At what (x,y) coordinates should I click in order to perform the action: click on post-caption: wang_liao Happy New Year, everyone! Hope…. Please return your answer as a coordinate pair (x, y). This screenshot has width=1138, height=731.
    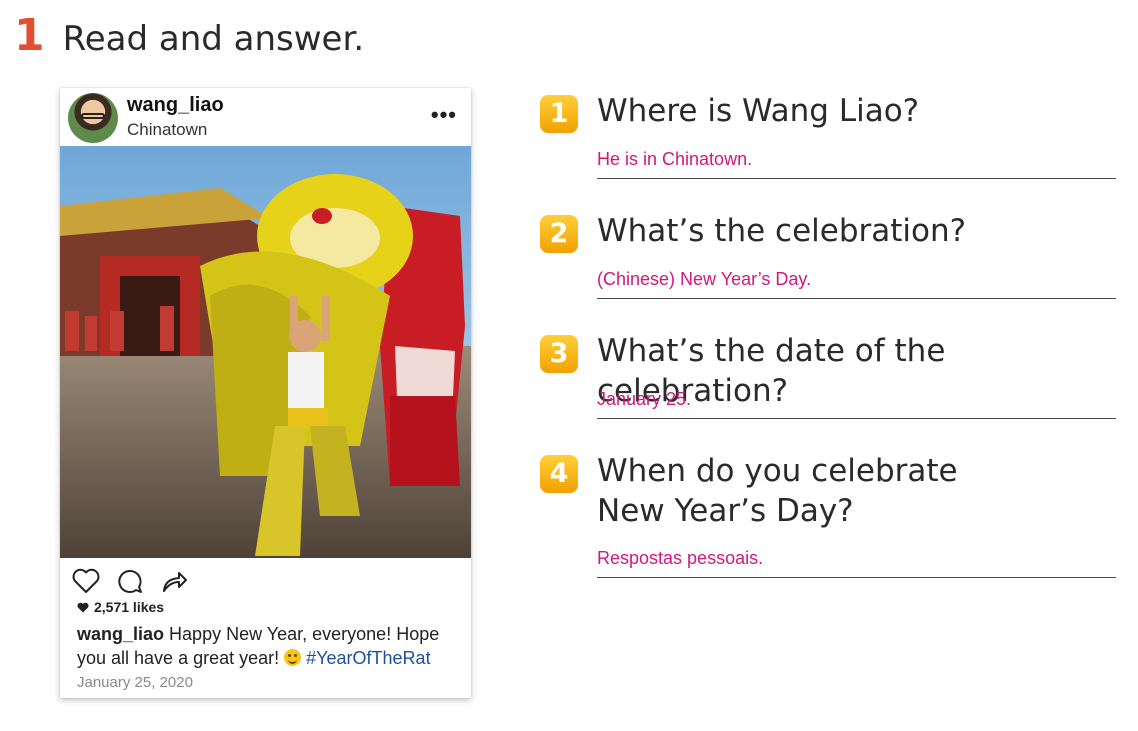
    Looking at the image, I should click on (272, 646).